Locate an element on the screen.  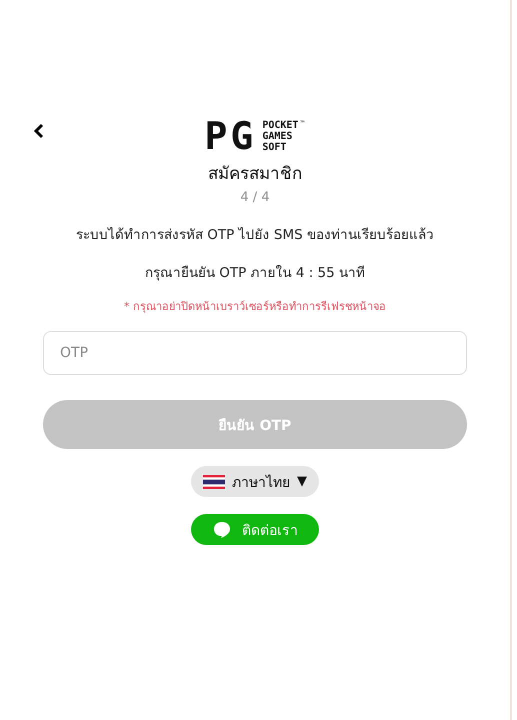
page-title: สมัครสมาชิก is located at coordinates (255, 174).